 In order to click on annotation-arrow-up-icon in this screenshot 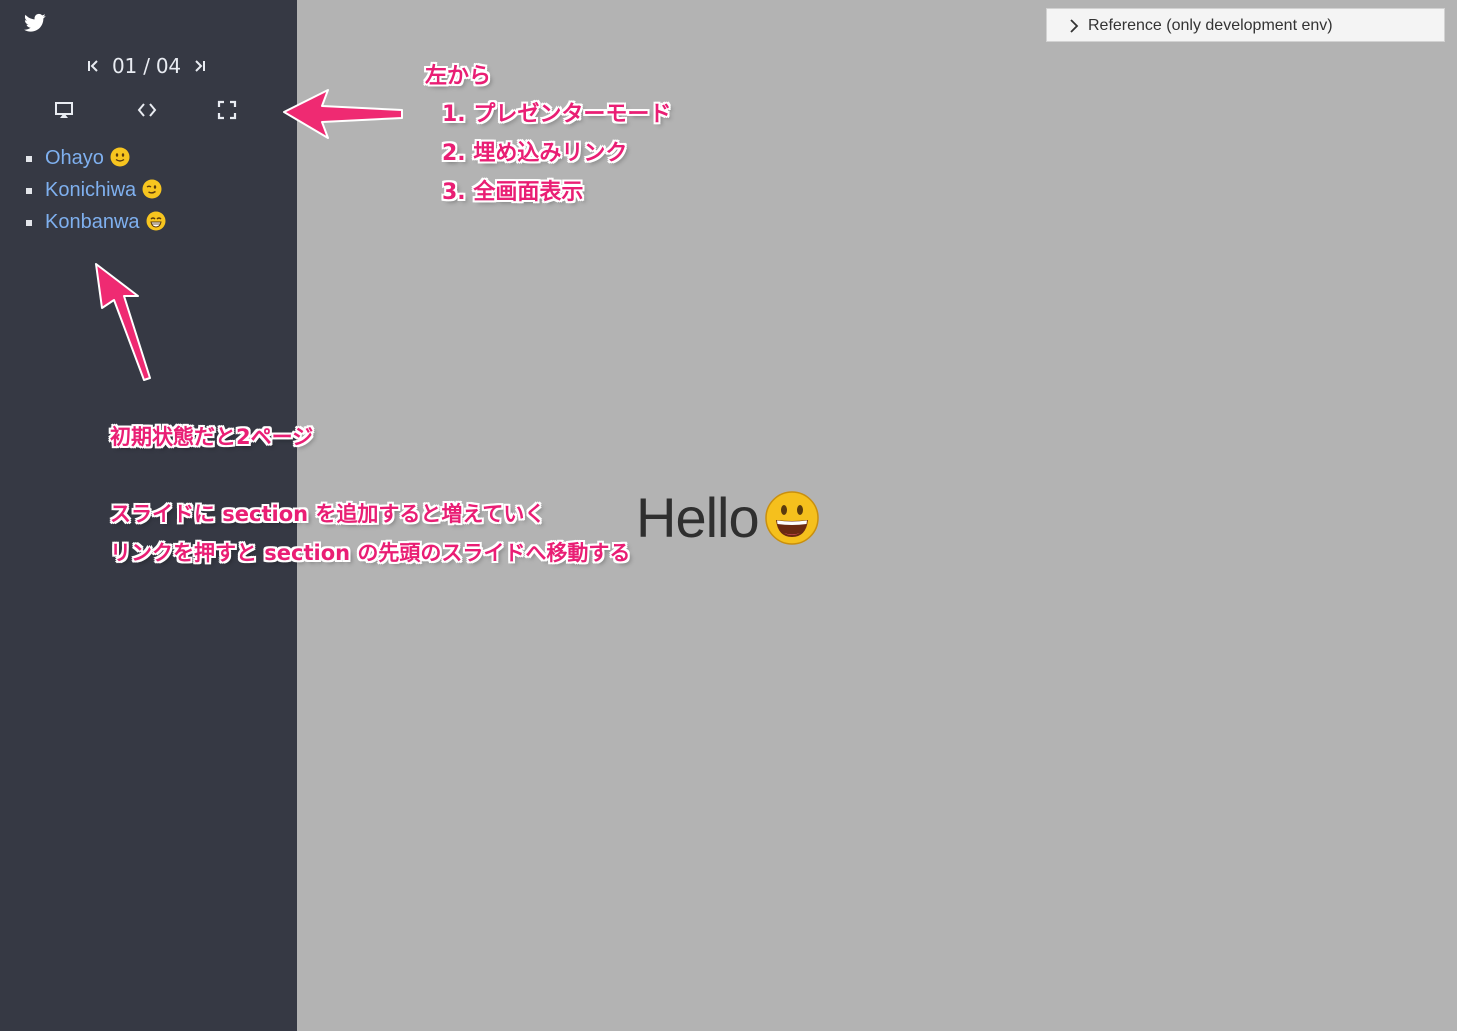, I will do `click(123, 322)`.